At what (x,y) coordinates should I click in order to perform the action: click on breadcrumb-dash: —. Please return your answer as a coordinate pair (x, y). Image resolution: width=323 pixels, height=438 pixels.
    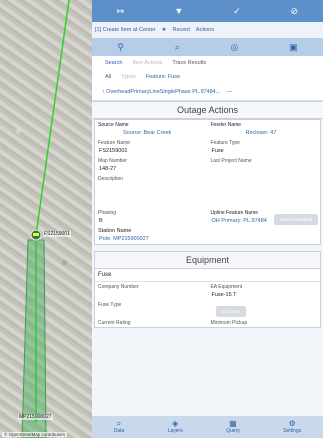
    Looking at the image, I should click on (229, 92).